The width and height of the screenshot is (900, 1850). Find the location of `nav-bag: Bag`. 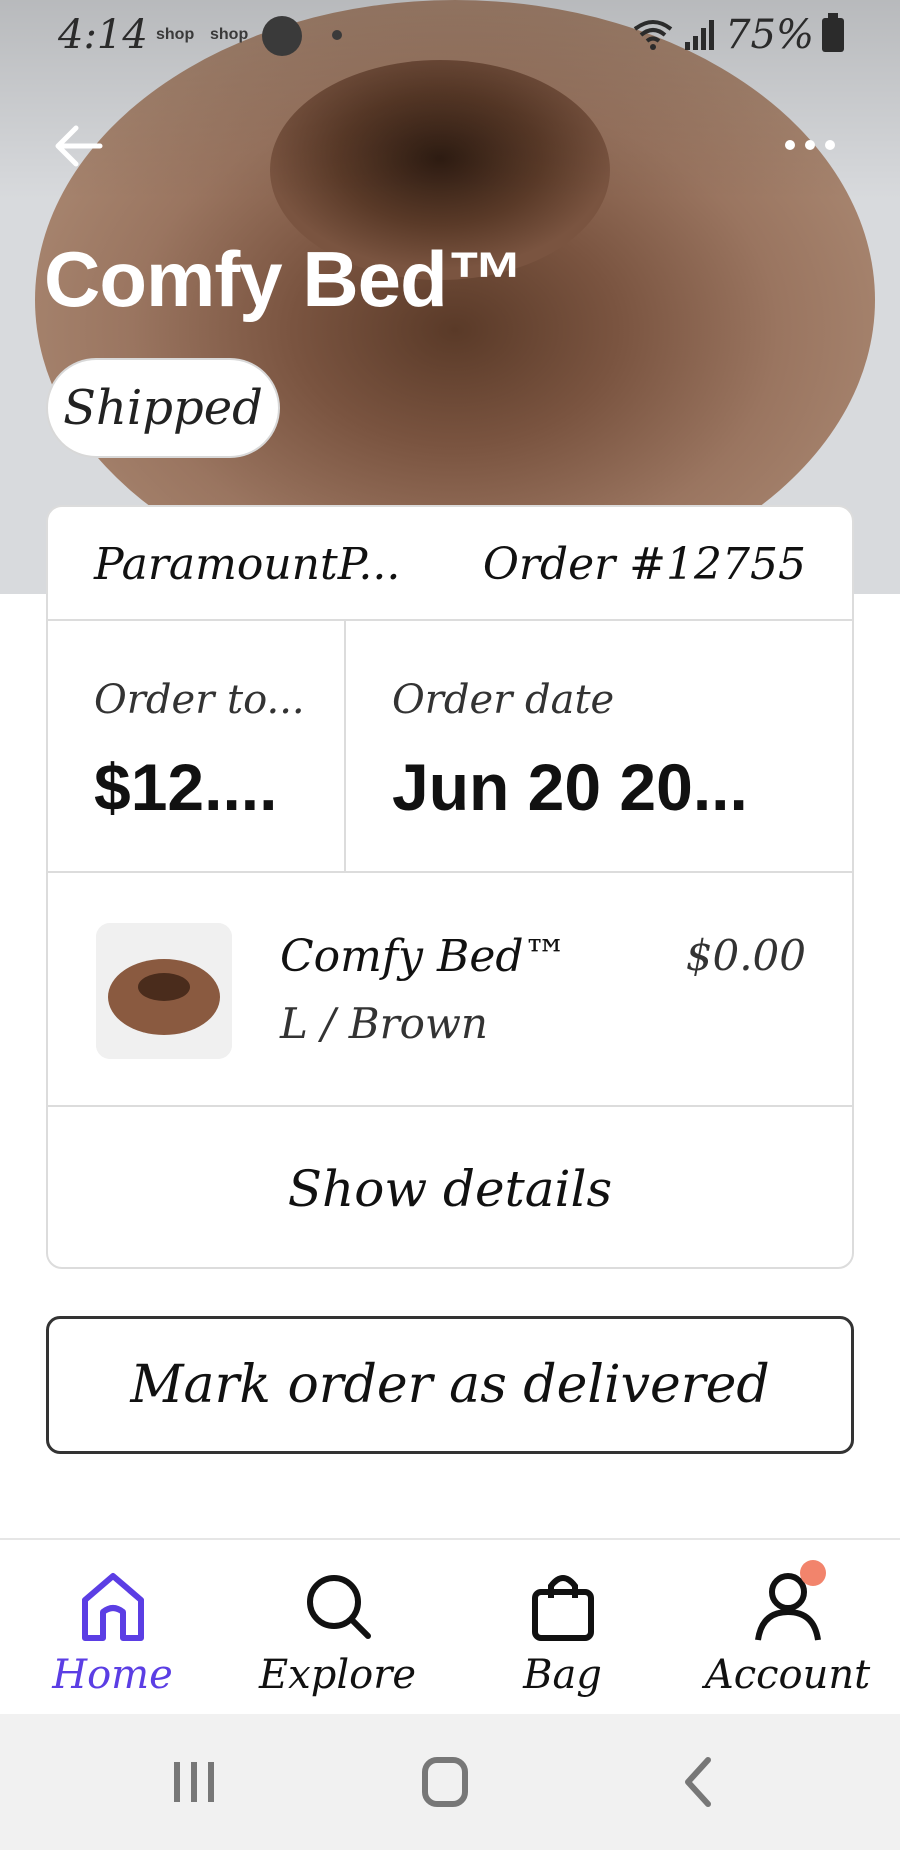

nav-bag: Bag is located at coordinates (562, 1628).